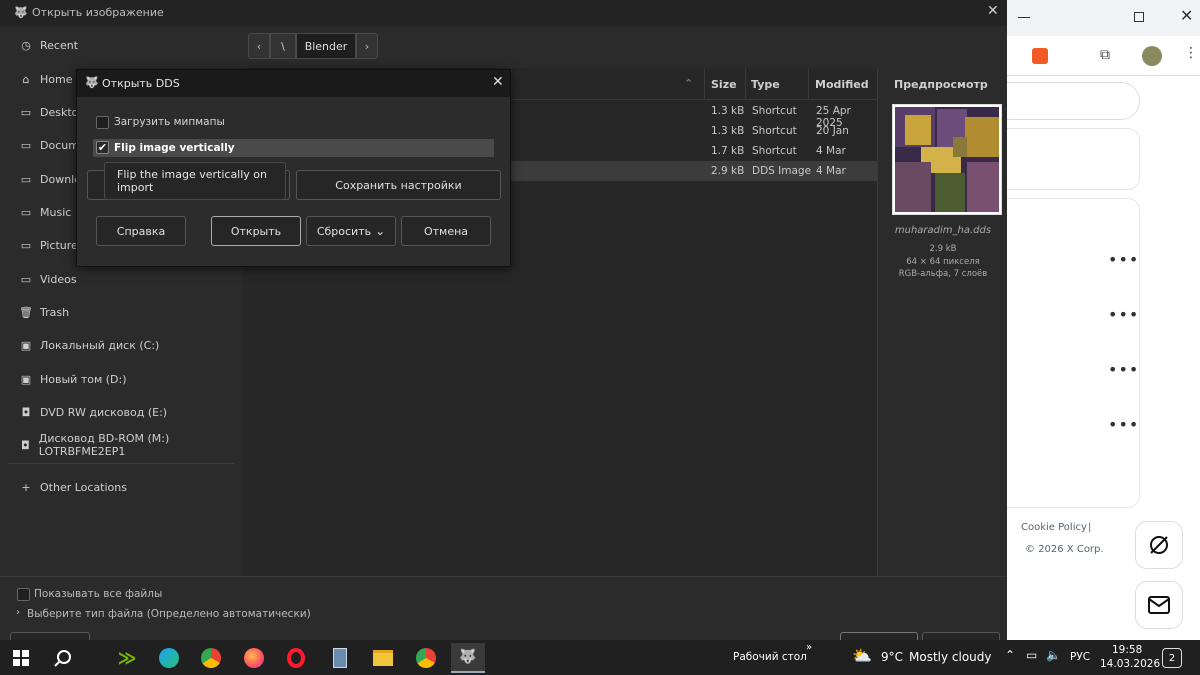 This screenshot has width=1200, height=675. What do you see at coordinates (1062, 159) in the screenshot?
I see `card-top` at bounding box center [1062, 159].